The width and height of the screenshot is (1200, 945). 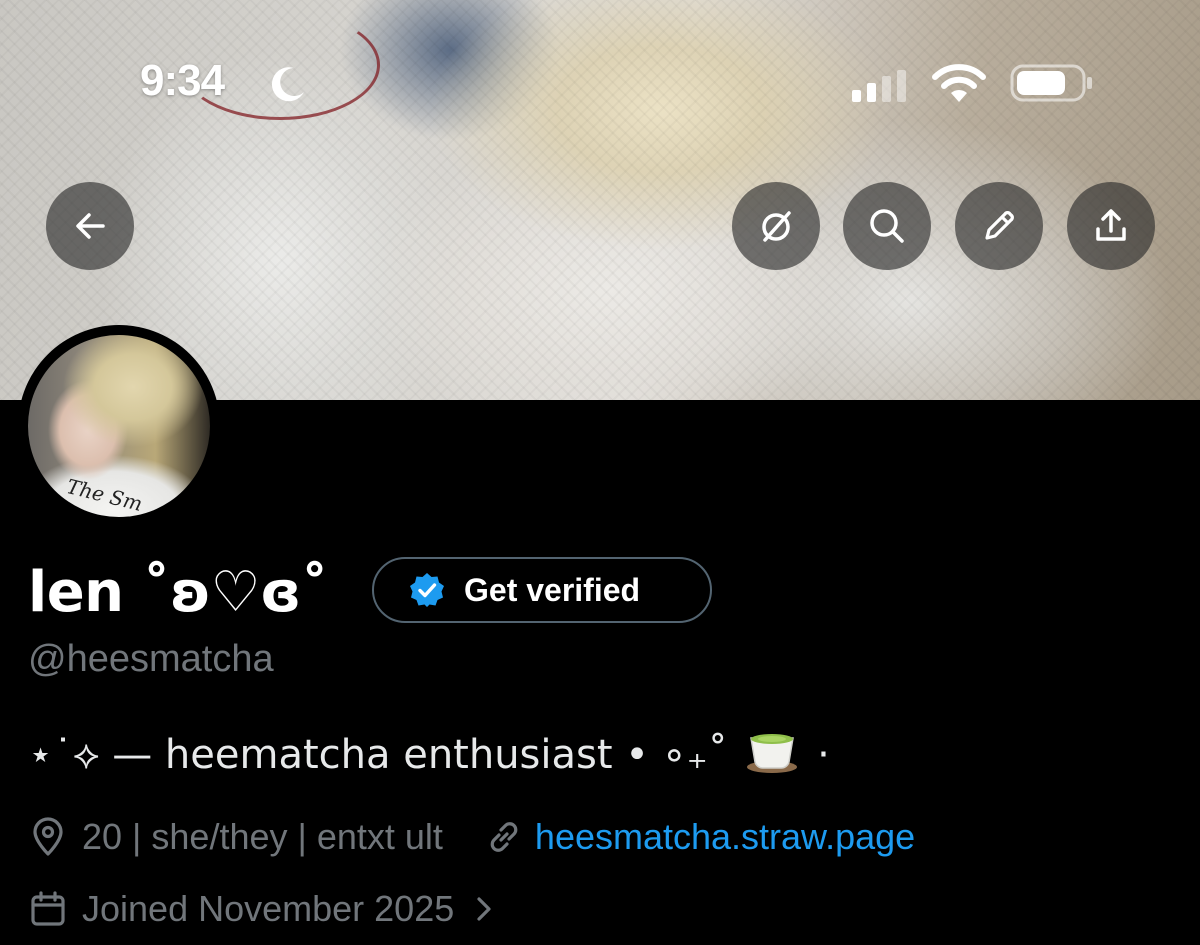 What do you see at coordinates (104, 495) in the screenshot?
I see `avatar-shirt-print: The Sm` at bounding box center [104, 495].